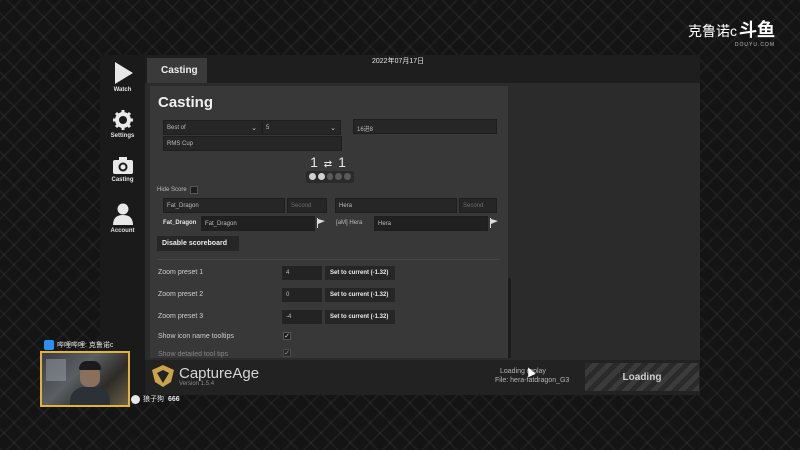 The height and width of the screenshot is (450, 800). Describe the element at coordinates (398, 61) in the screenshot. I see `date-label: 2022年07月17日` at that location.